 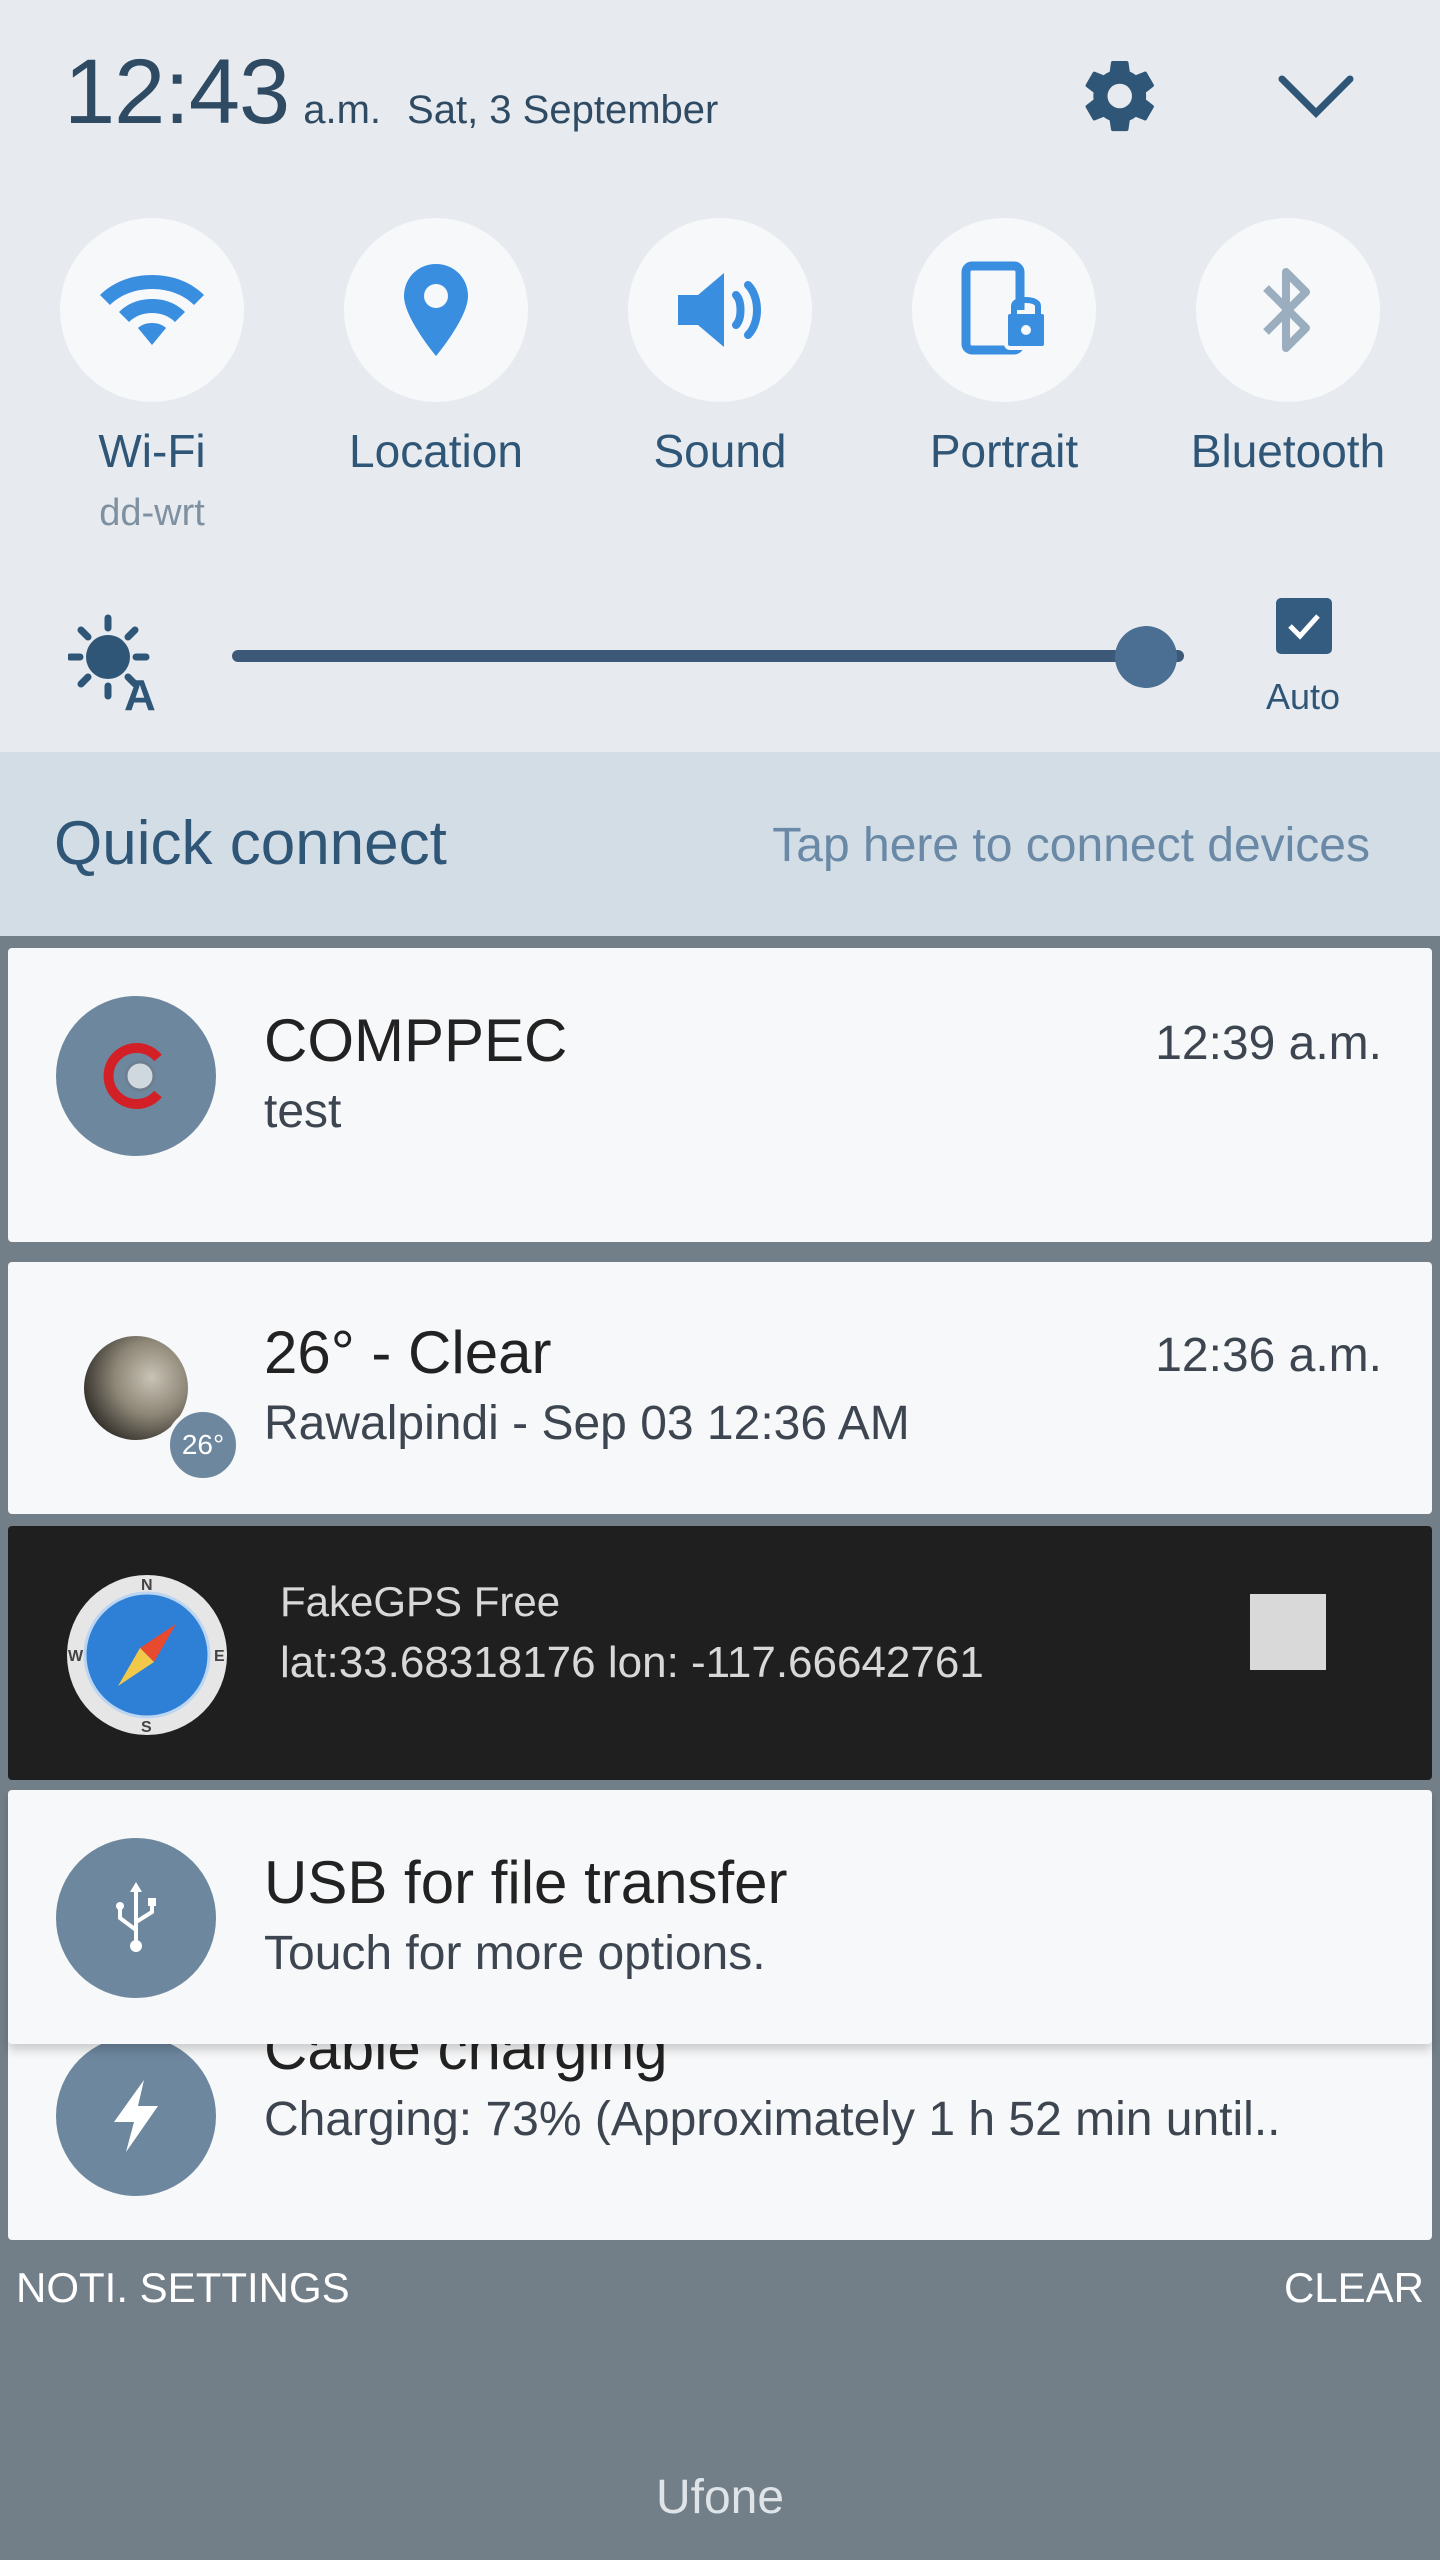 What do you see at coordinates (136, 2116) in the screenshot?
I see `lightning-icon` at bounding box center [136, 2116].